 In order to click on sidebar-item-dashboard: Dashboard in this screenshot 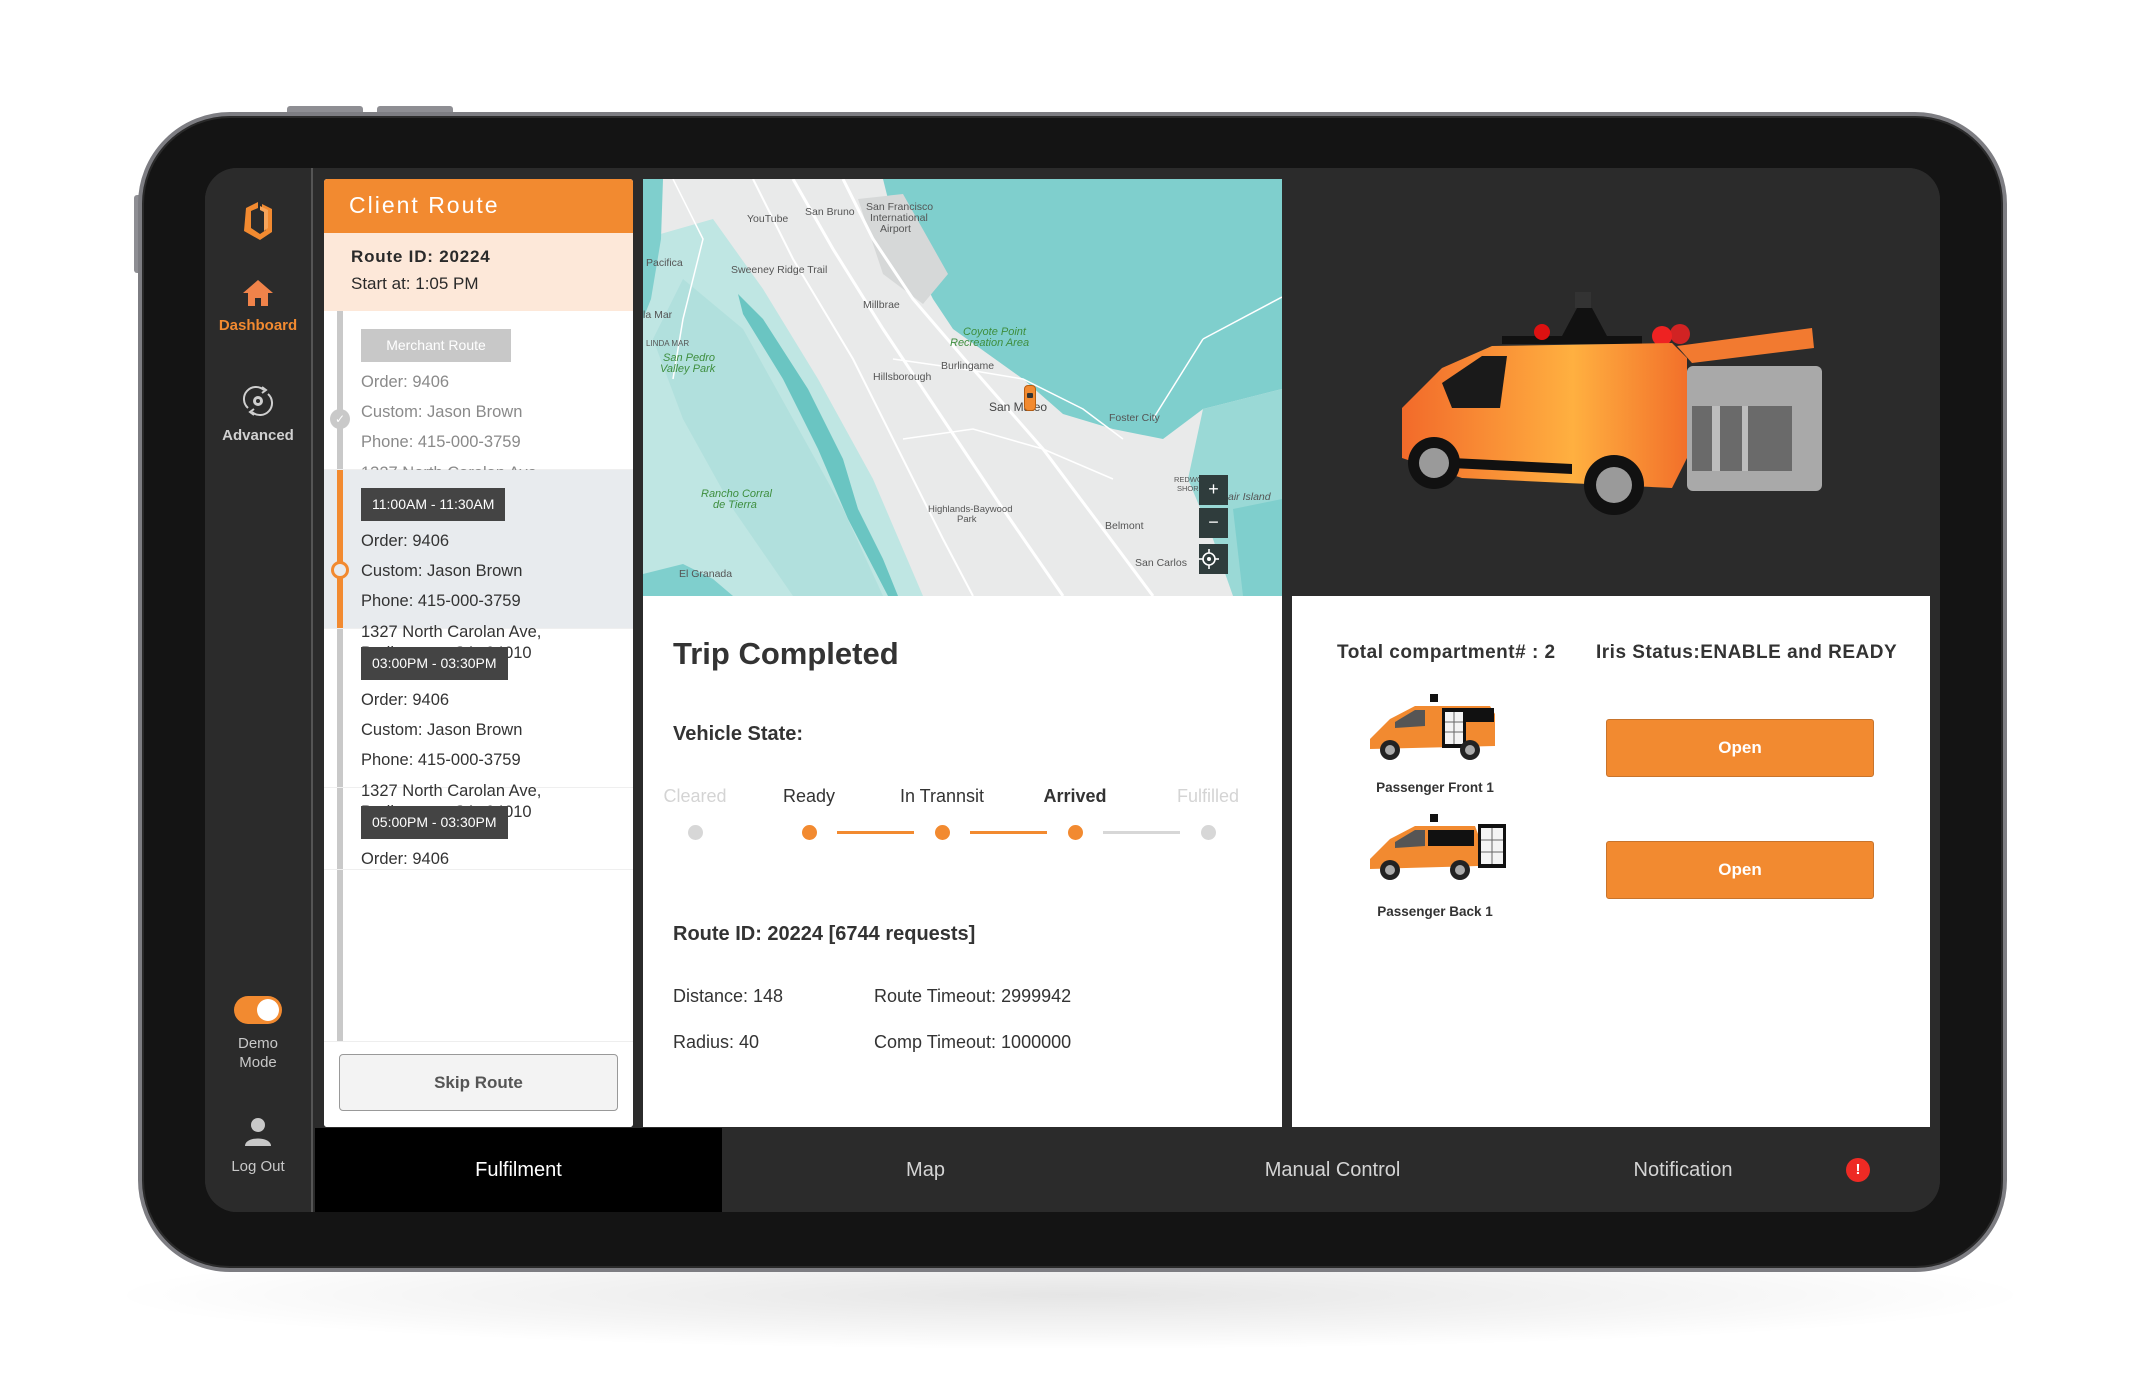, I will do `click(258, 306)`.